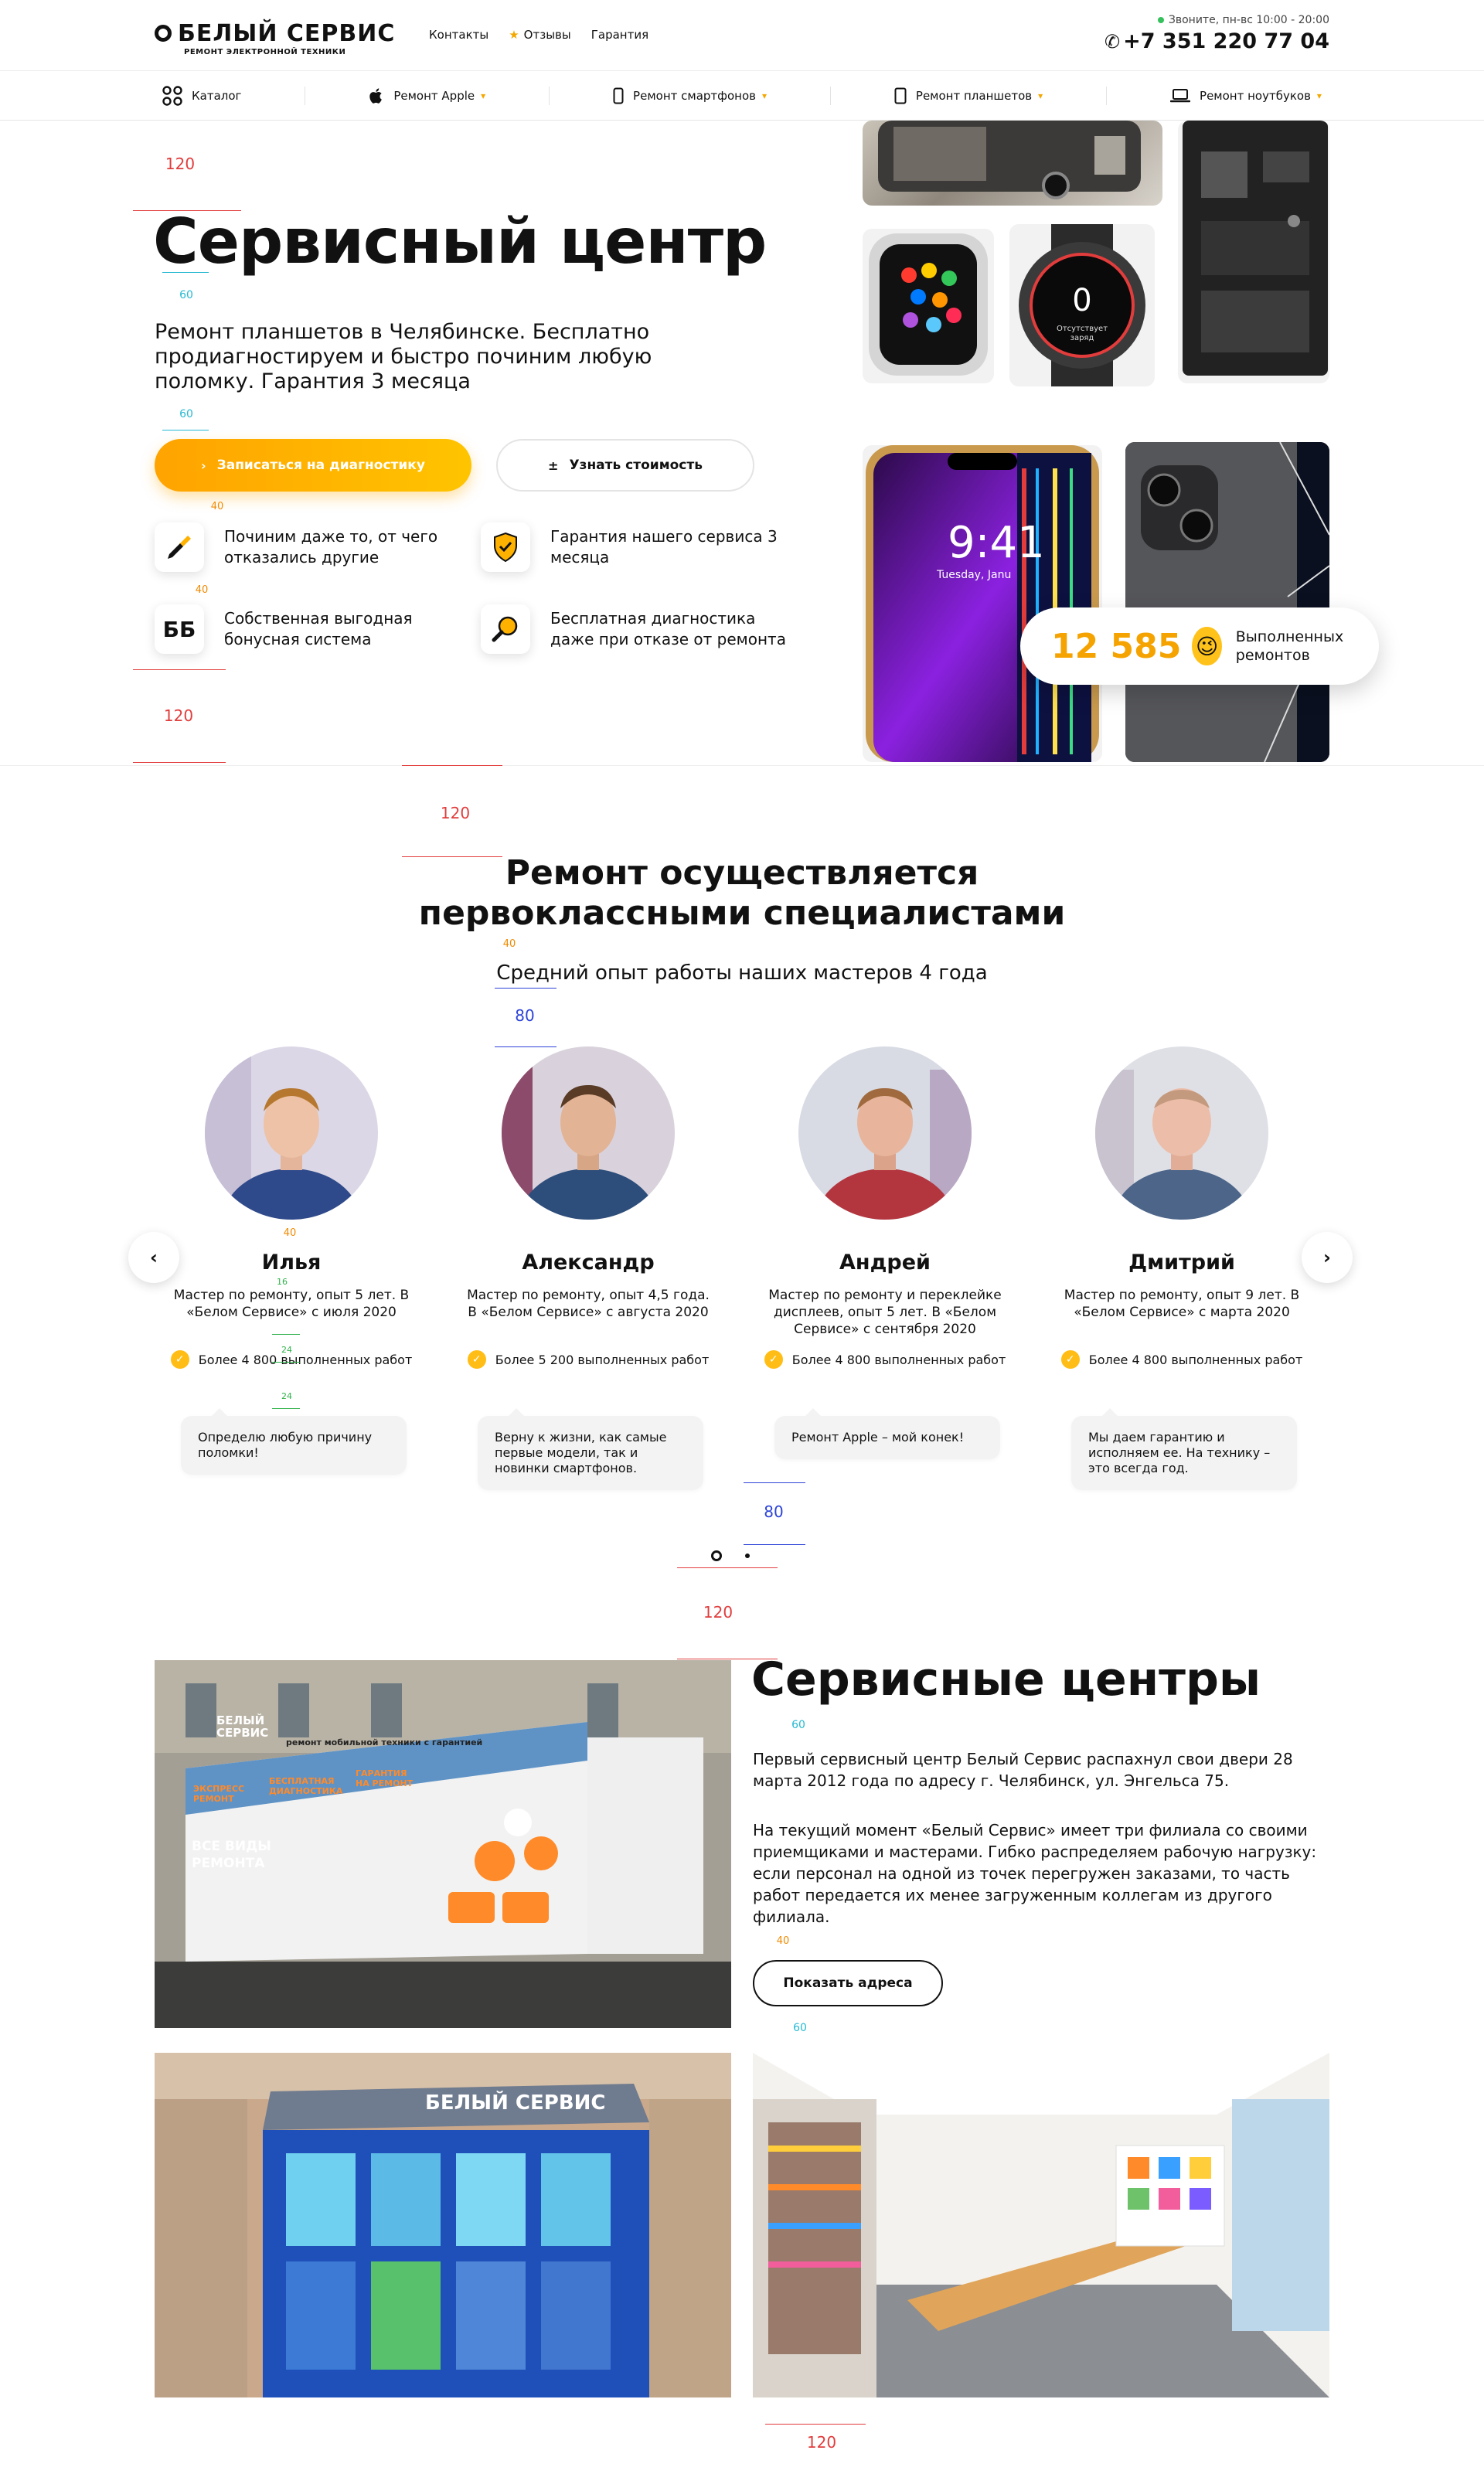 The height and width of the screenshot is (2491, 1484). Describe the element at coordinates (742, 766) in the screenshot. I see `section-divider` at that location.